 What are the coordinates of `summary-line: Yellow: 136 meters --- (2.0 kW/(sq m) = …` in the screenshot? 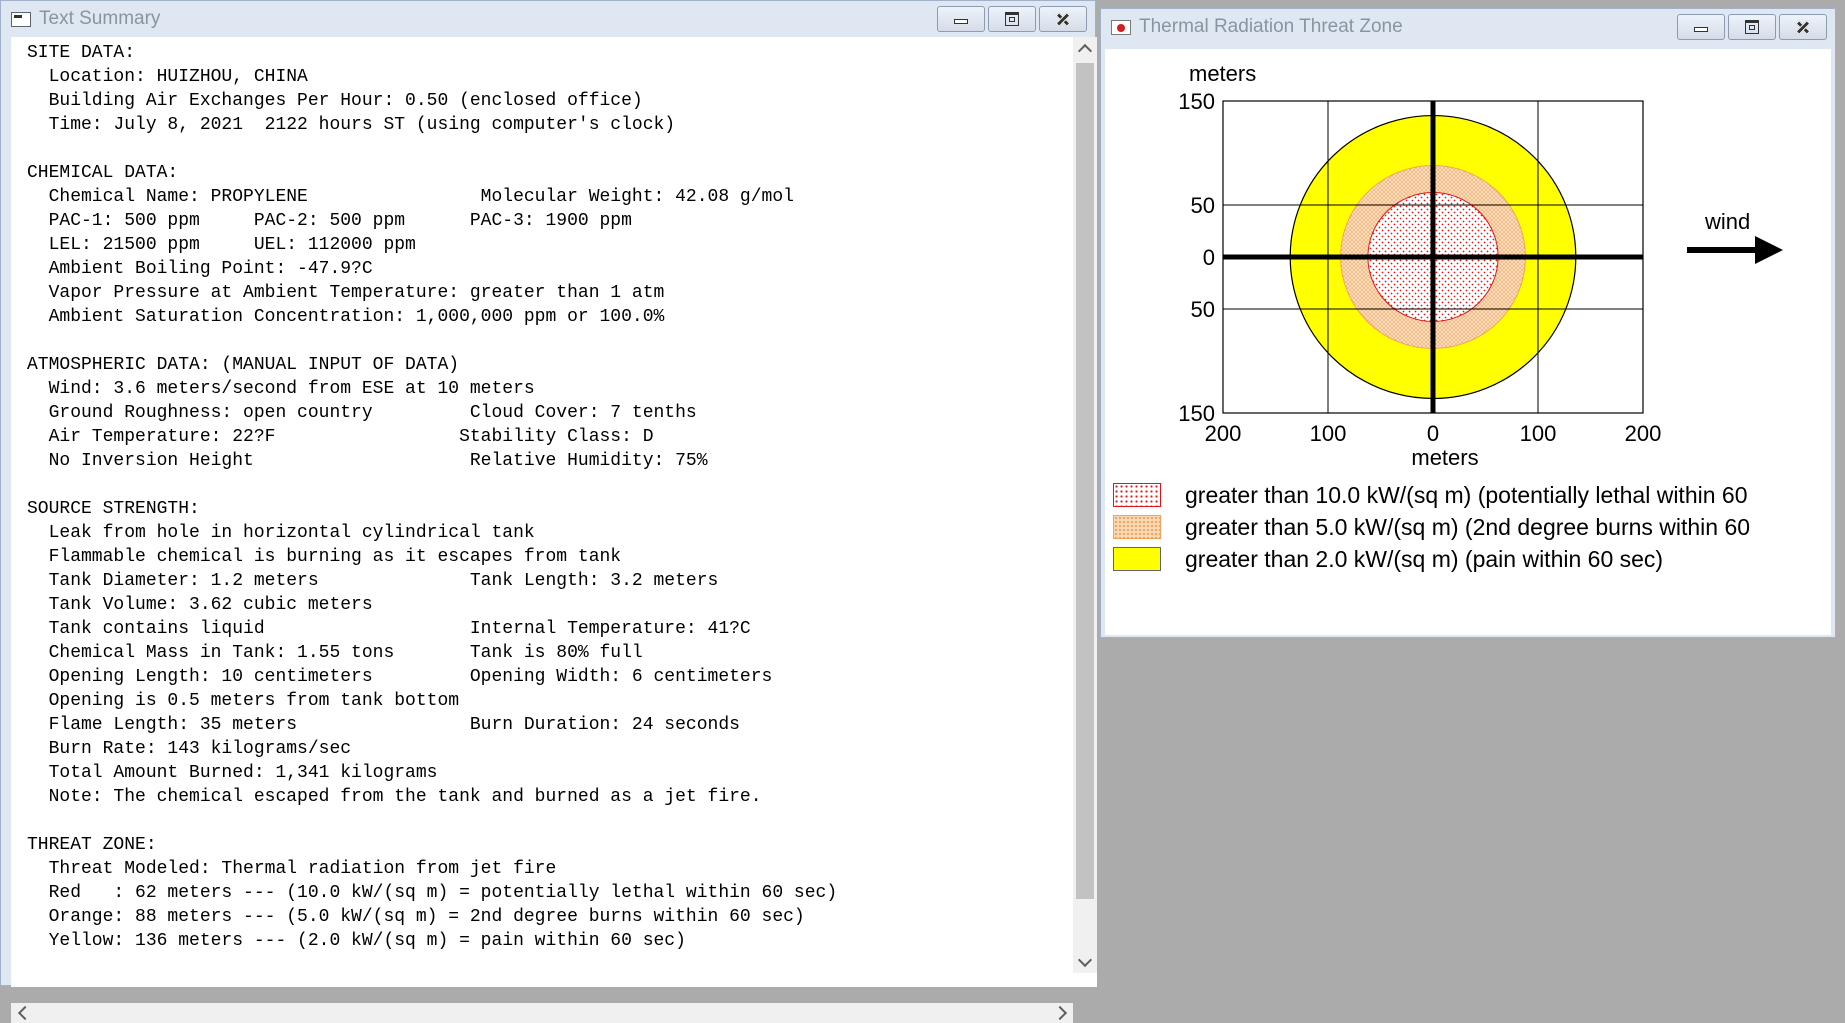 It's located at (356, 941).